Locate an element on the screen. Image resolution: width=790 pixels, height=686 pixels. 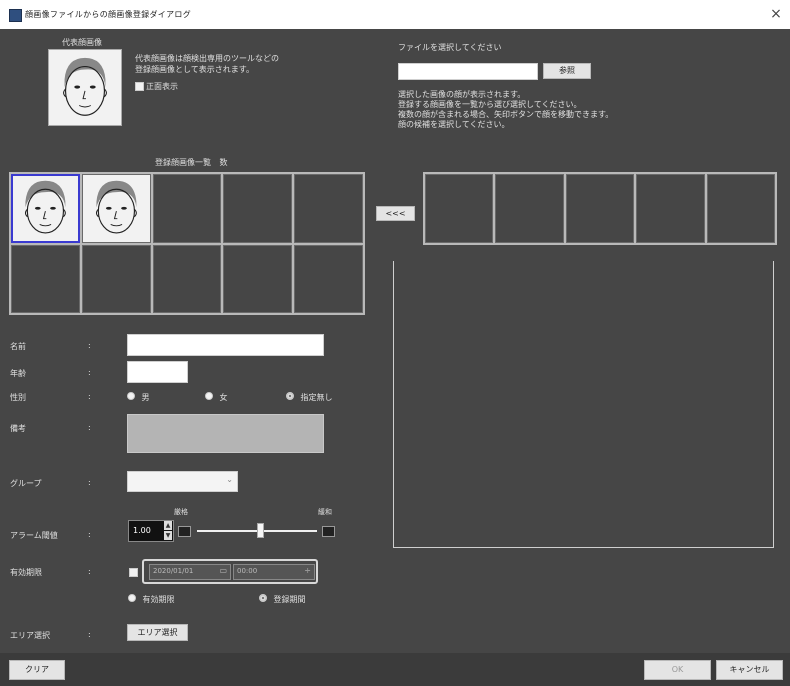
period-expiry-label: 有効期限 is located at coordinates (158, 599).